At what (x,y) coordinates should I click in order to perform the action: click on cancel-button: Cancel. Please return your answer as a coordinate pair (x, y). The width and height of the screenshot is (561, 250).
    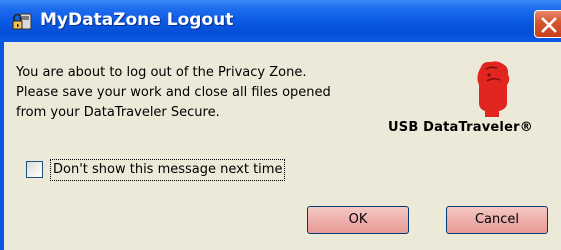
    Looking at the image, I should click on (497, 220).